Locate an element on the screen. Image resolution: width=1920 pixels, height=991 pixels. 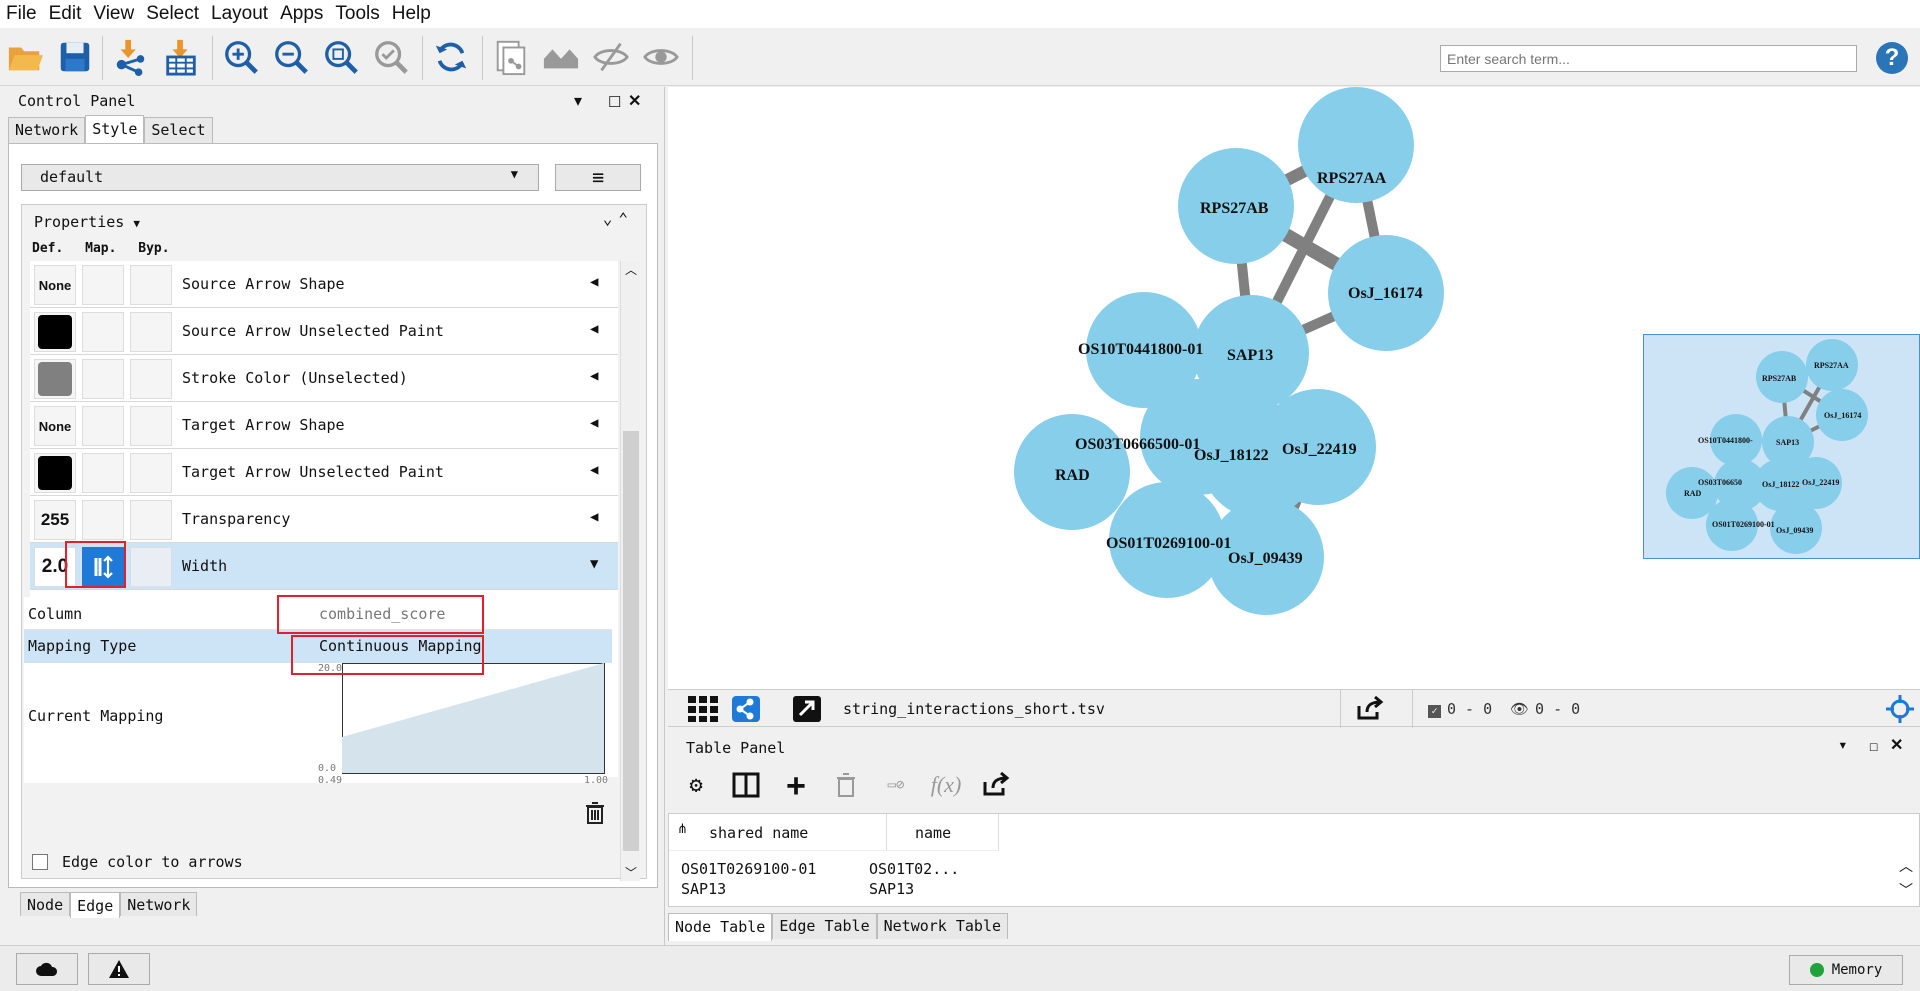
vprop-row: Source Arrow Unselected Paint ◀ is located at coordinates (324, 331).